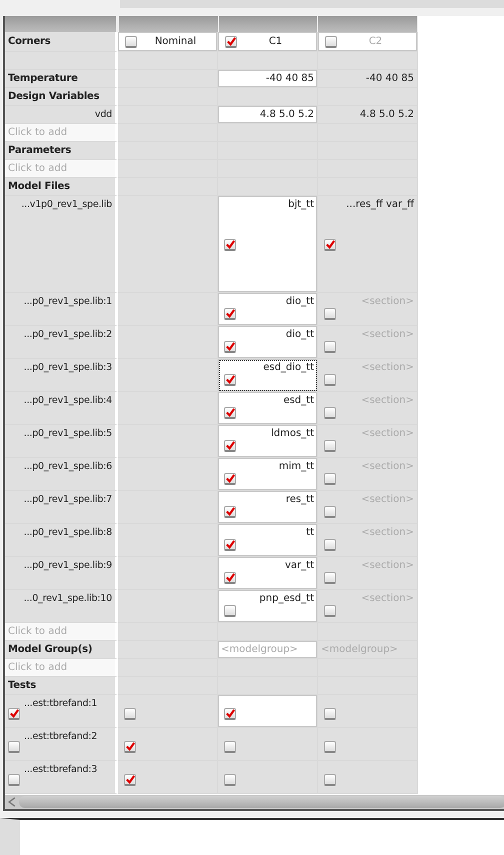 The image size is (504, 855). What do you see at coordinates (379, 205) in the screenshot?
I see `cell-value: ...res_ff var_ff` at bounding box center [379, 205].